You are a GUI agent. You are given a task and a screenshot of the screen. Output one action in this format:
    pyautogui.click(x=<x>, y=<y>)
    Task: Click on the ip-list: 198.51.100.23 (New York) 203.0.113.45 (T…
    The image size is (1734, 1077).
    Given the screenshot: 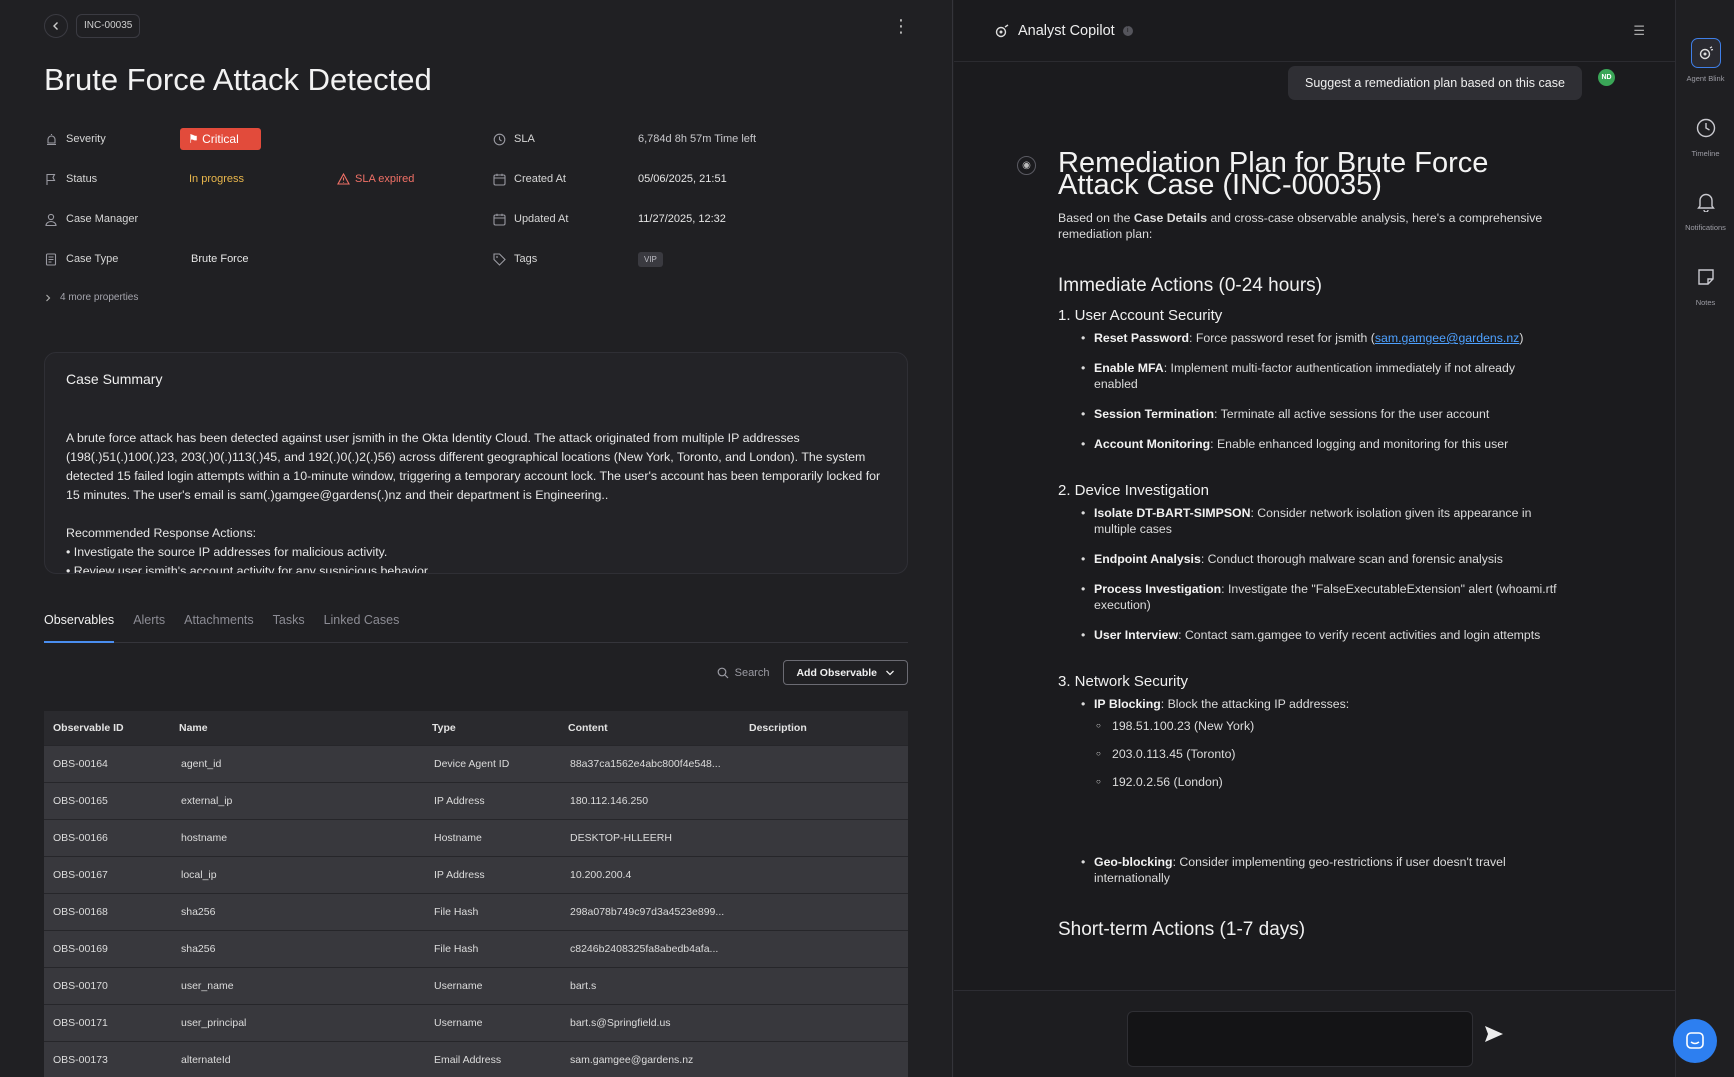 What is the action you would take?
    pyautogui.click(x=1326, y=754)
    